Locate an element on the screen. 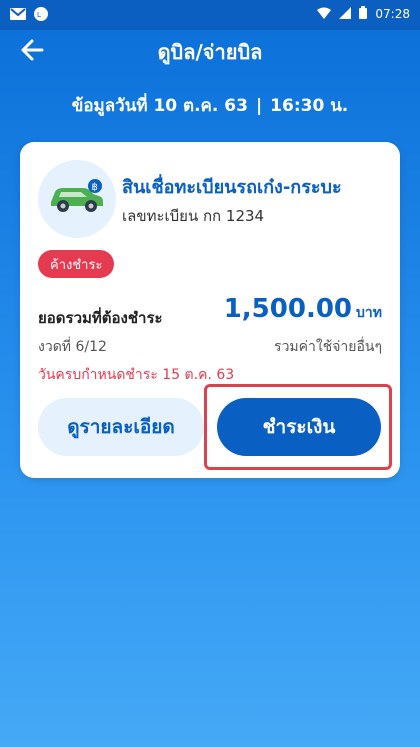  data-timestamp: ข้อมูลวันที่ 10 ต.ค. 63 | 16:30 น. is located at coordinates (210, 105).